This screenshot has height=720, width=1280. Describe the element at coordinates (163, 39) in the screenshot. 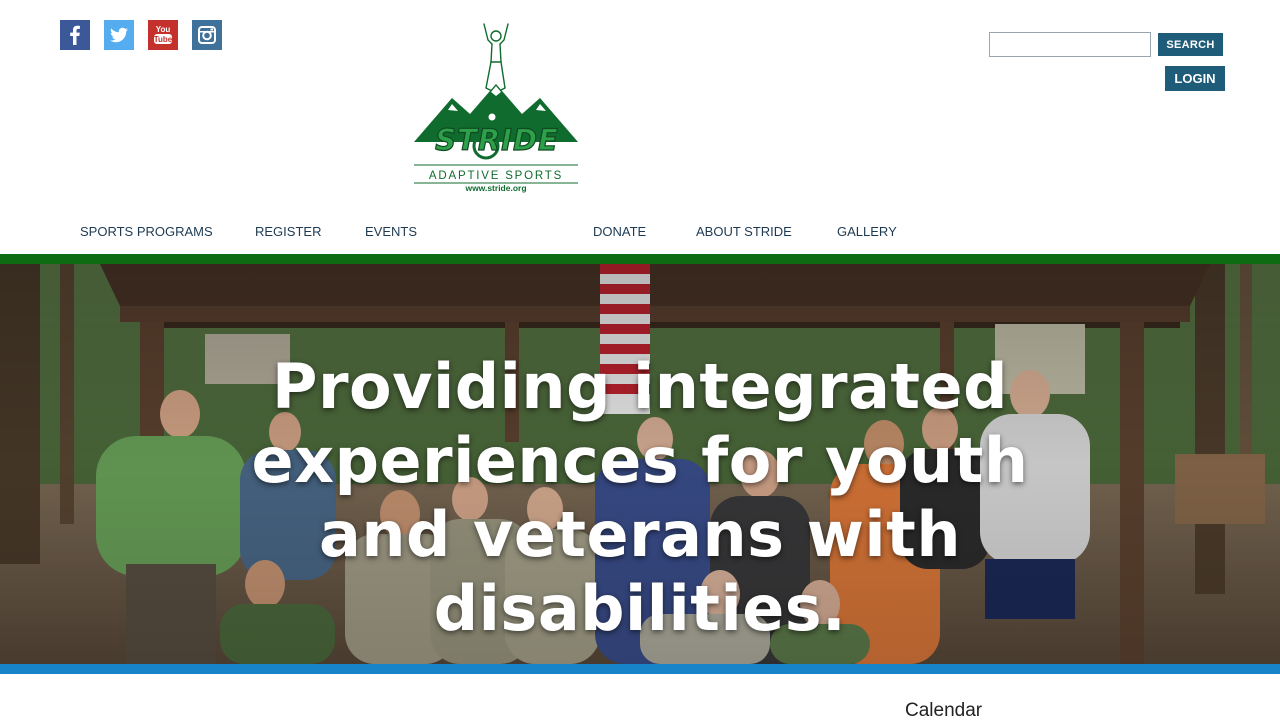

I see `svg-text: Tube` at that location.